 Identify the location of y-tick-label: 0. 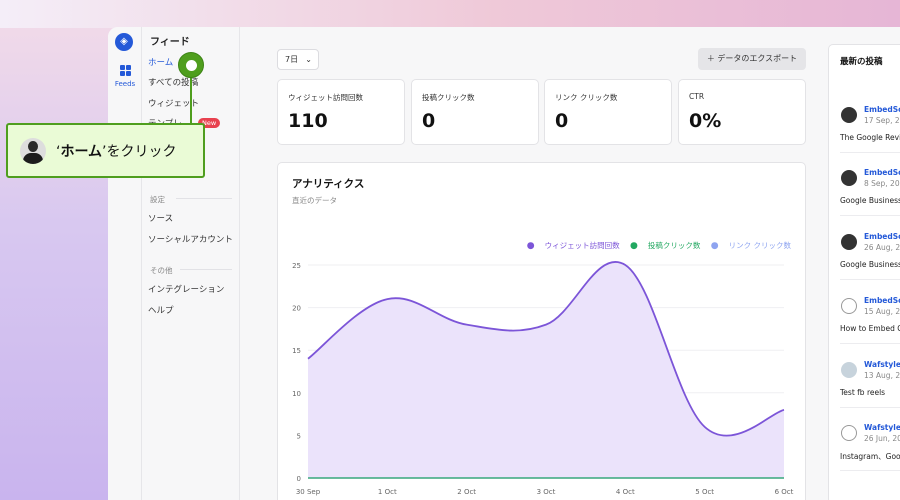
(299, 479).